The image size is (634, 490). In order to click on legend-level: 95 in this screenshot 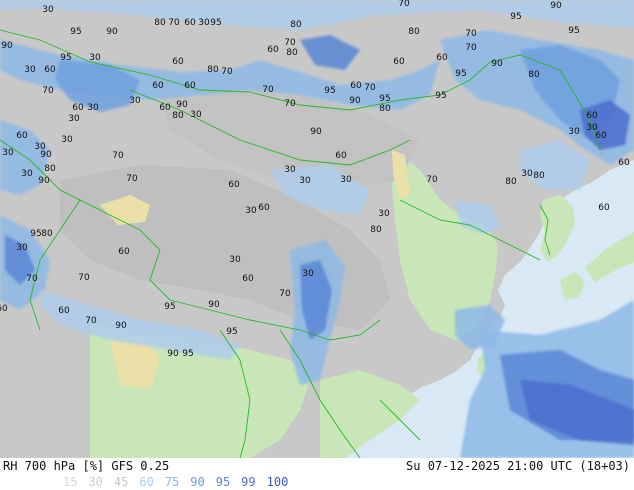, I will do `click(223, 482)`.